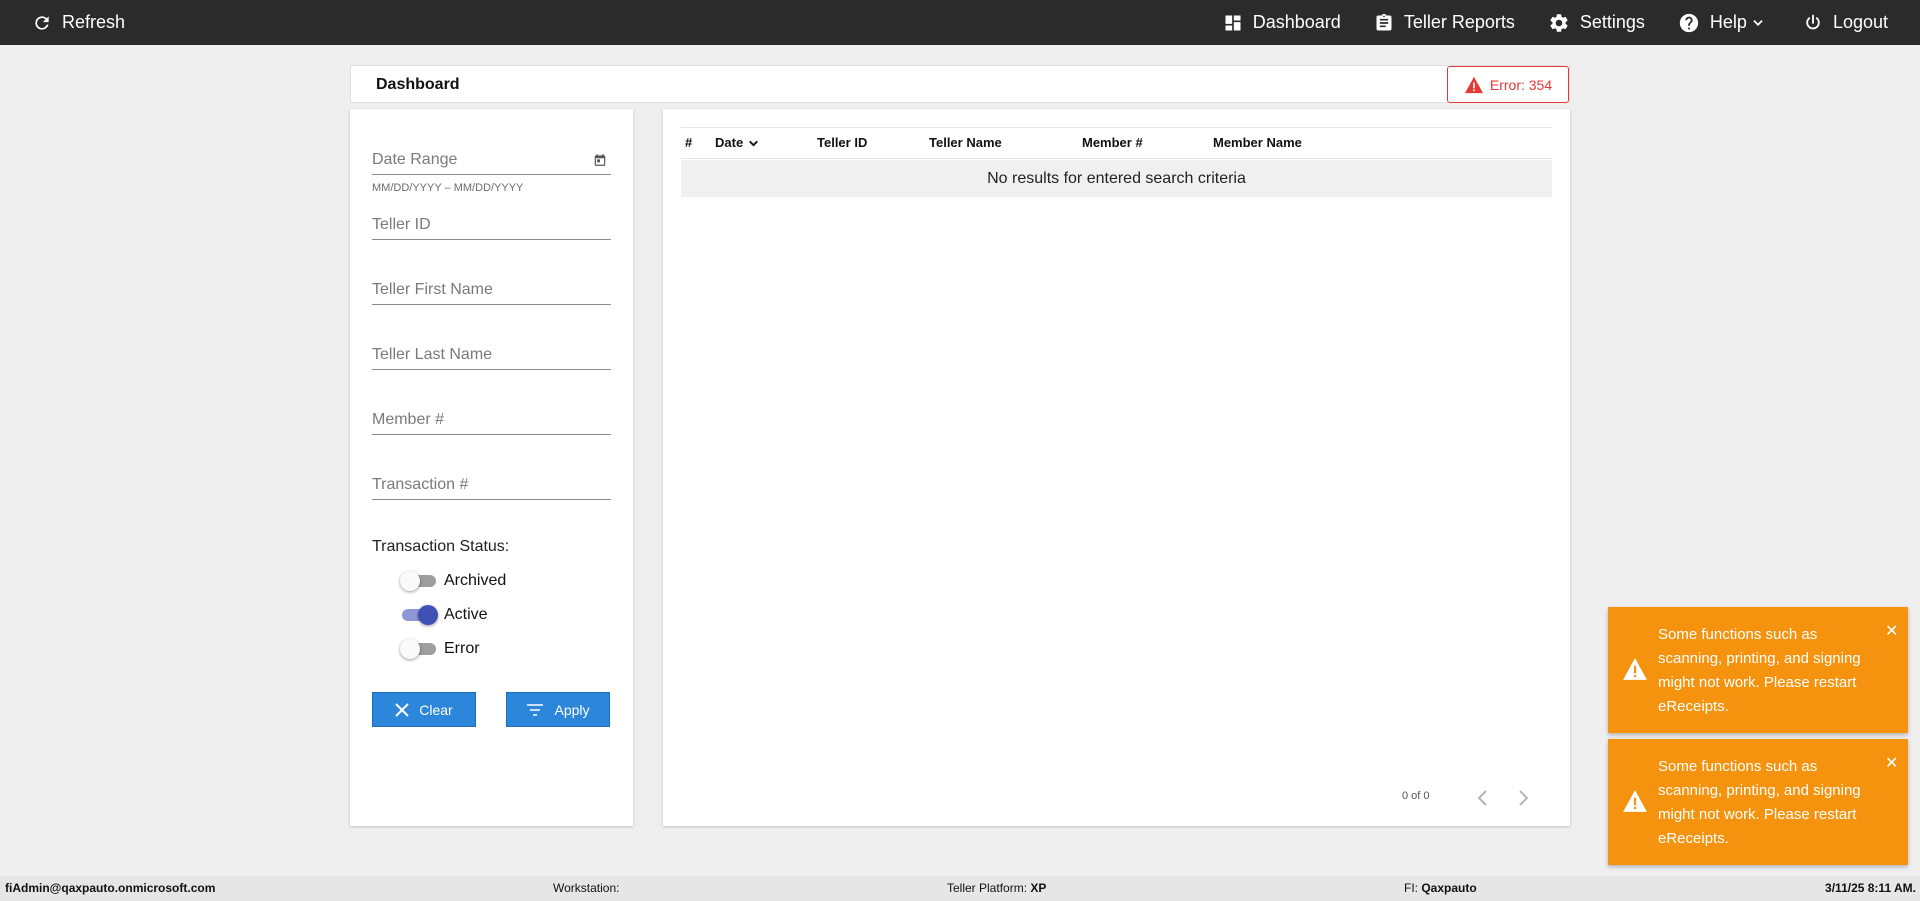 The image size is (1920, 901). Describe the element at coordinates (1038, 888) in the screenshot. I see `platform-value: XP` at that location.